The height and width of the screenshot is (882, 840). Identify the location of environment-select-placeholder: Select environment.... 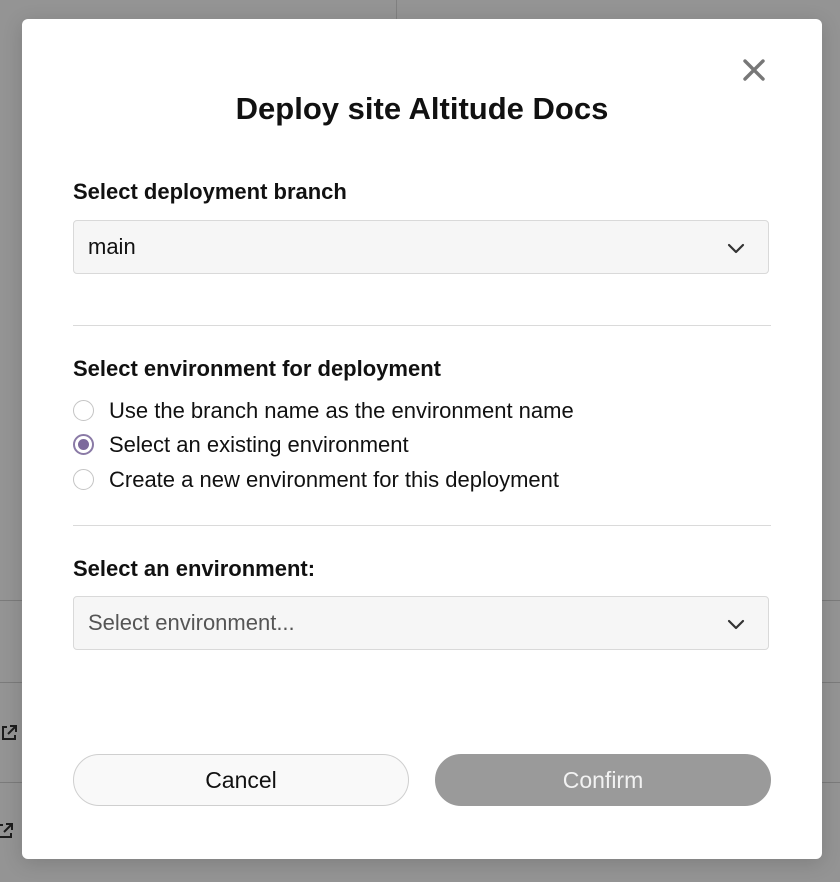
(191, 622).